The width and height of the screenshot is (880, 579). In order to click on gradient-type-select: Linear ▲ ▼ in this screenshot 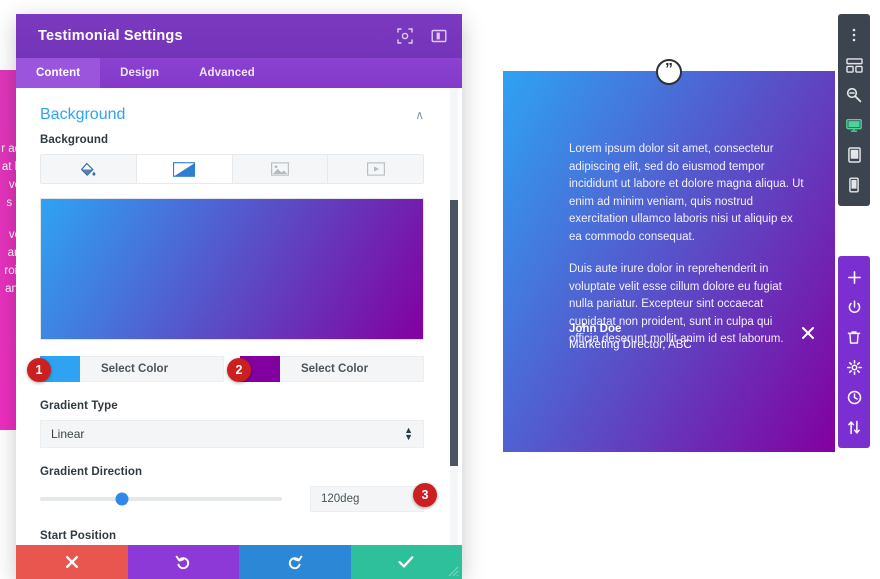, I will do `click(232, 434)`.